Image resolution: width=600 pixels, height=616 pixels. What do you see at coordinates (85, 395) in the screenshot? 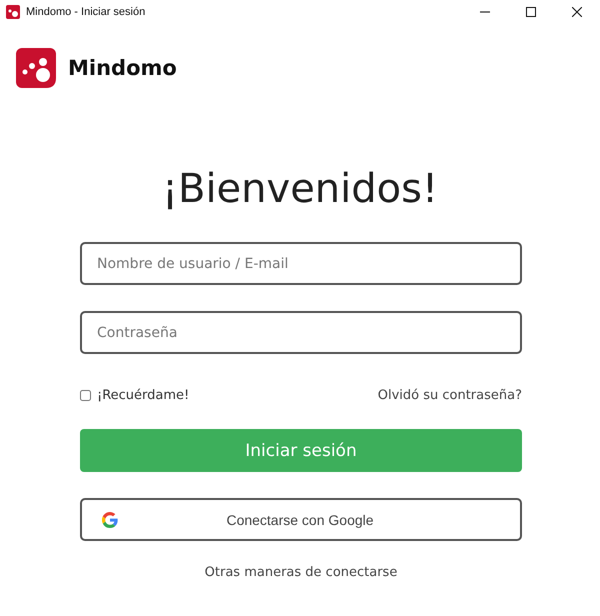
I see `remember-checkbox` at bounding box center [85, 395].